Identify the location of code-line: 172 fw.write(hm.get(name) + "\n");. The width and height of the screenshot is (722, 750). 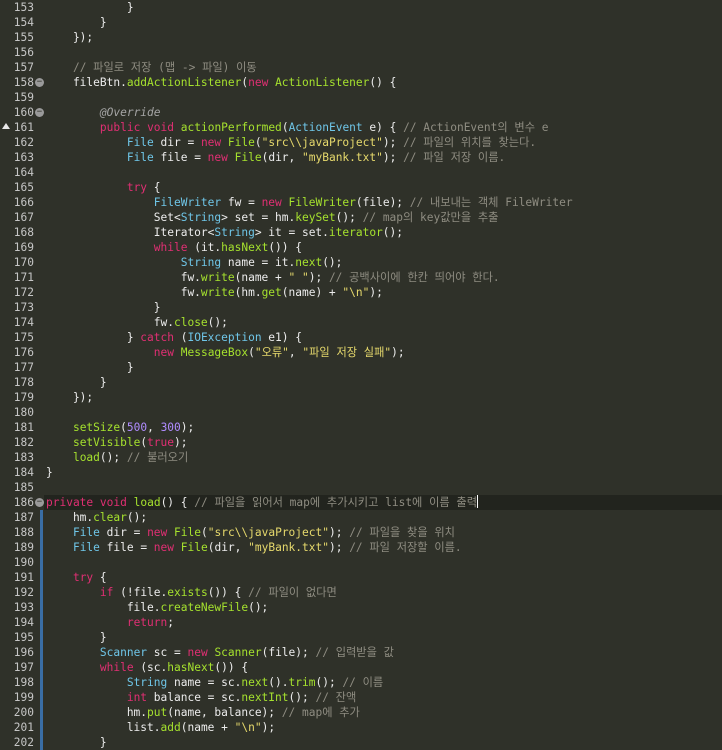
(361, 292).